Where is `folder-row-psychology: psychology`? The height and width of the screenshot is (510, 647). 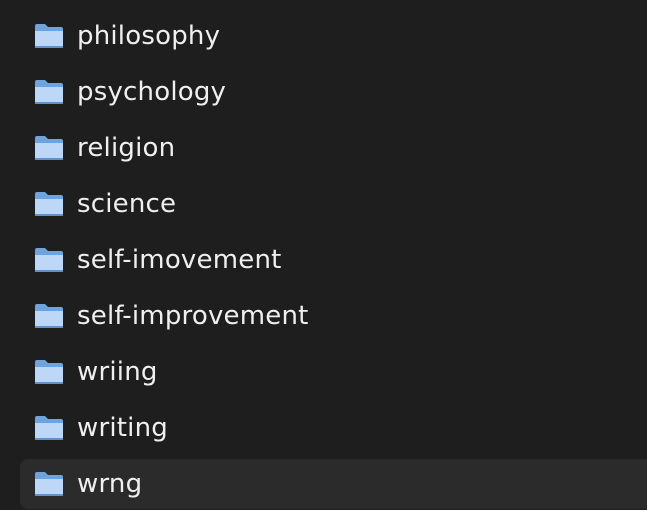
folder-row-psychology: psychology is located at coordinates (323, 92).